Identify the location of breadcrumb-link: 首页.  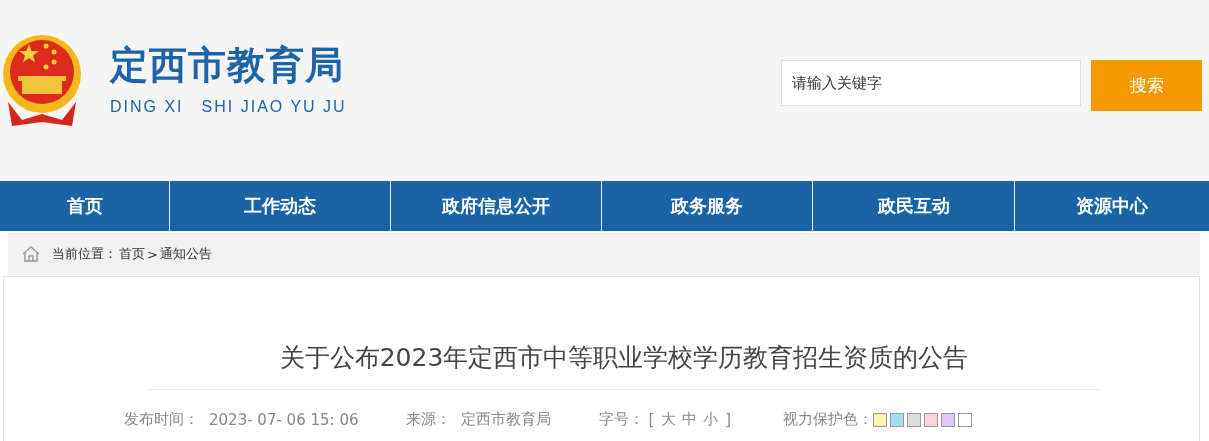
(132, 254).